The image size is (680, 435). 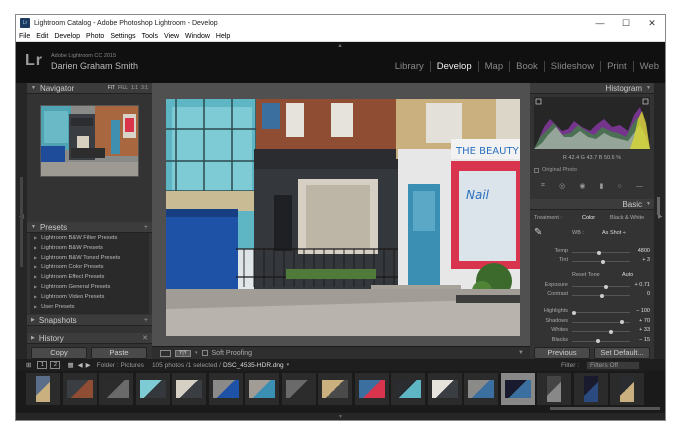 What do you see at coordinates (146, 320) in the screenshot?
I see `add-snapshot-icon: +` at bounding box center [146, 320].